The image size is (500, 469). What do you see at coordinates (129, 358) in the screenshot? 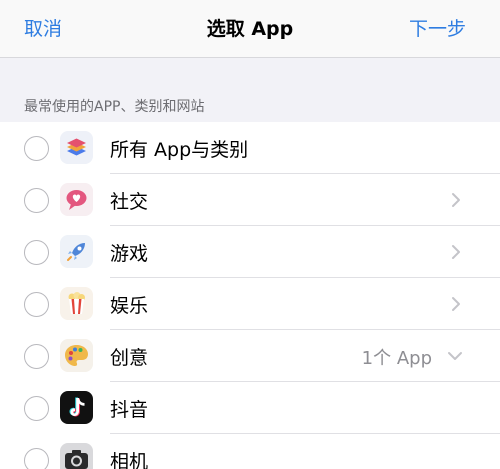
I see `list-item-label: 创意` at bounding box center [129, 358].